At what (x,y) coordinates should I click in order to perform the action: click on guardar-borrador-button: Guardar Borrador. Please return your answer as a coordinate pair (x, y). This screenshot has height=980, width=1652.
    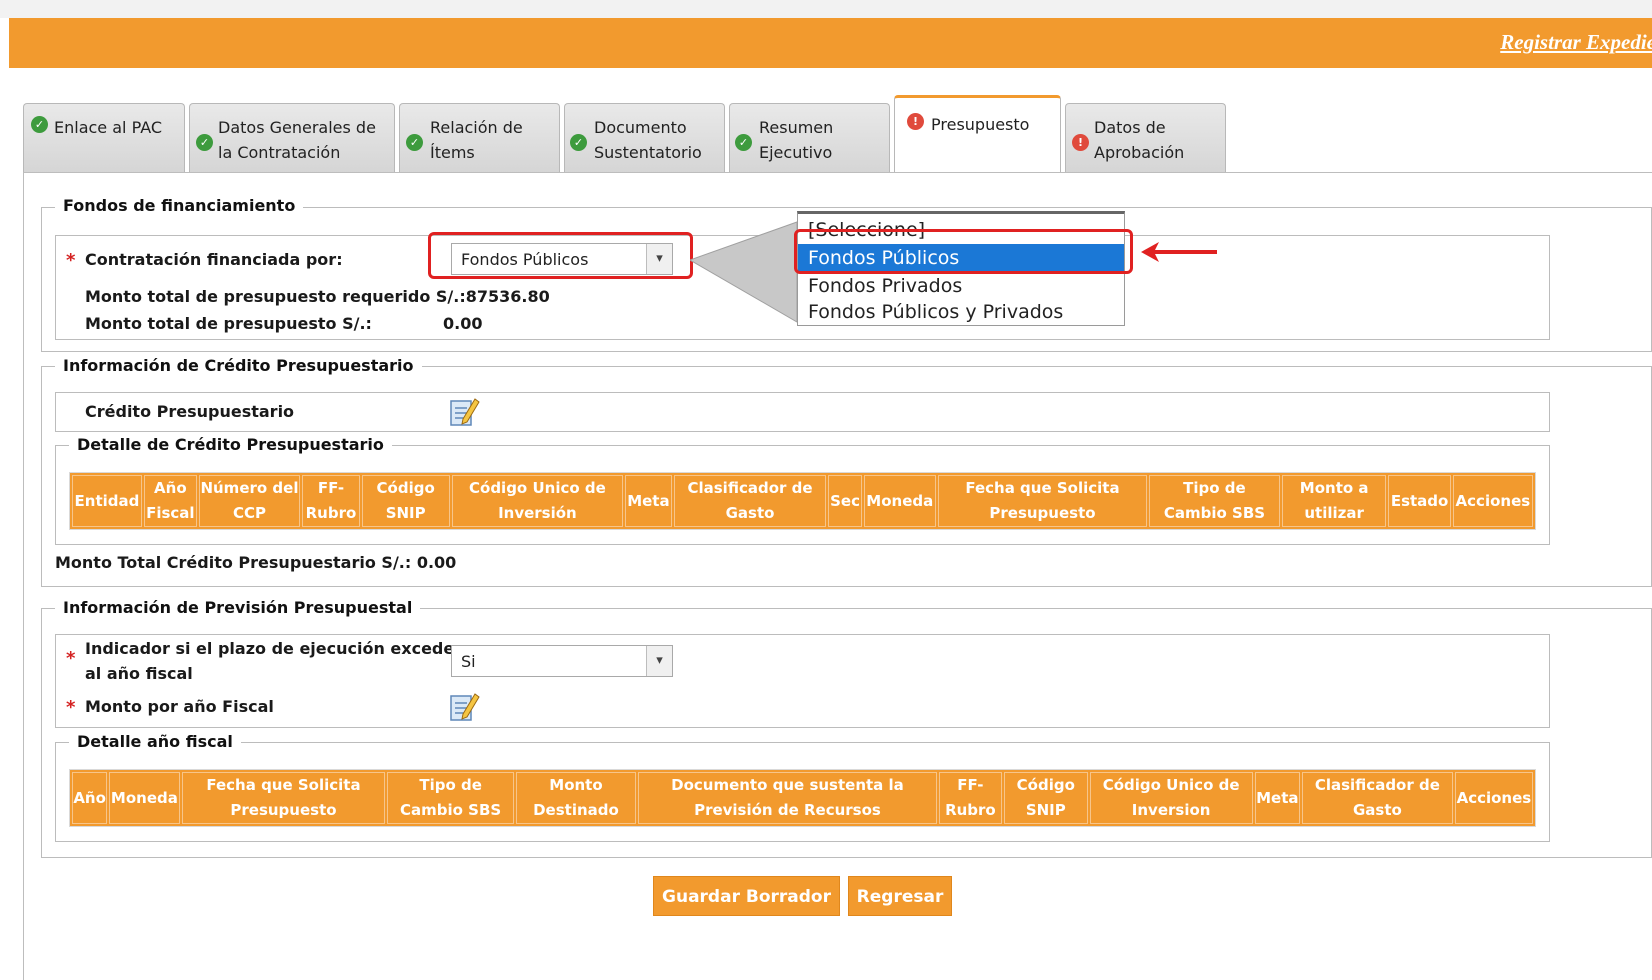
    Looking at the image, I should click on (746, 896).